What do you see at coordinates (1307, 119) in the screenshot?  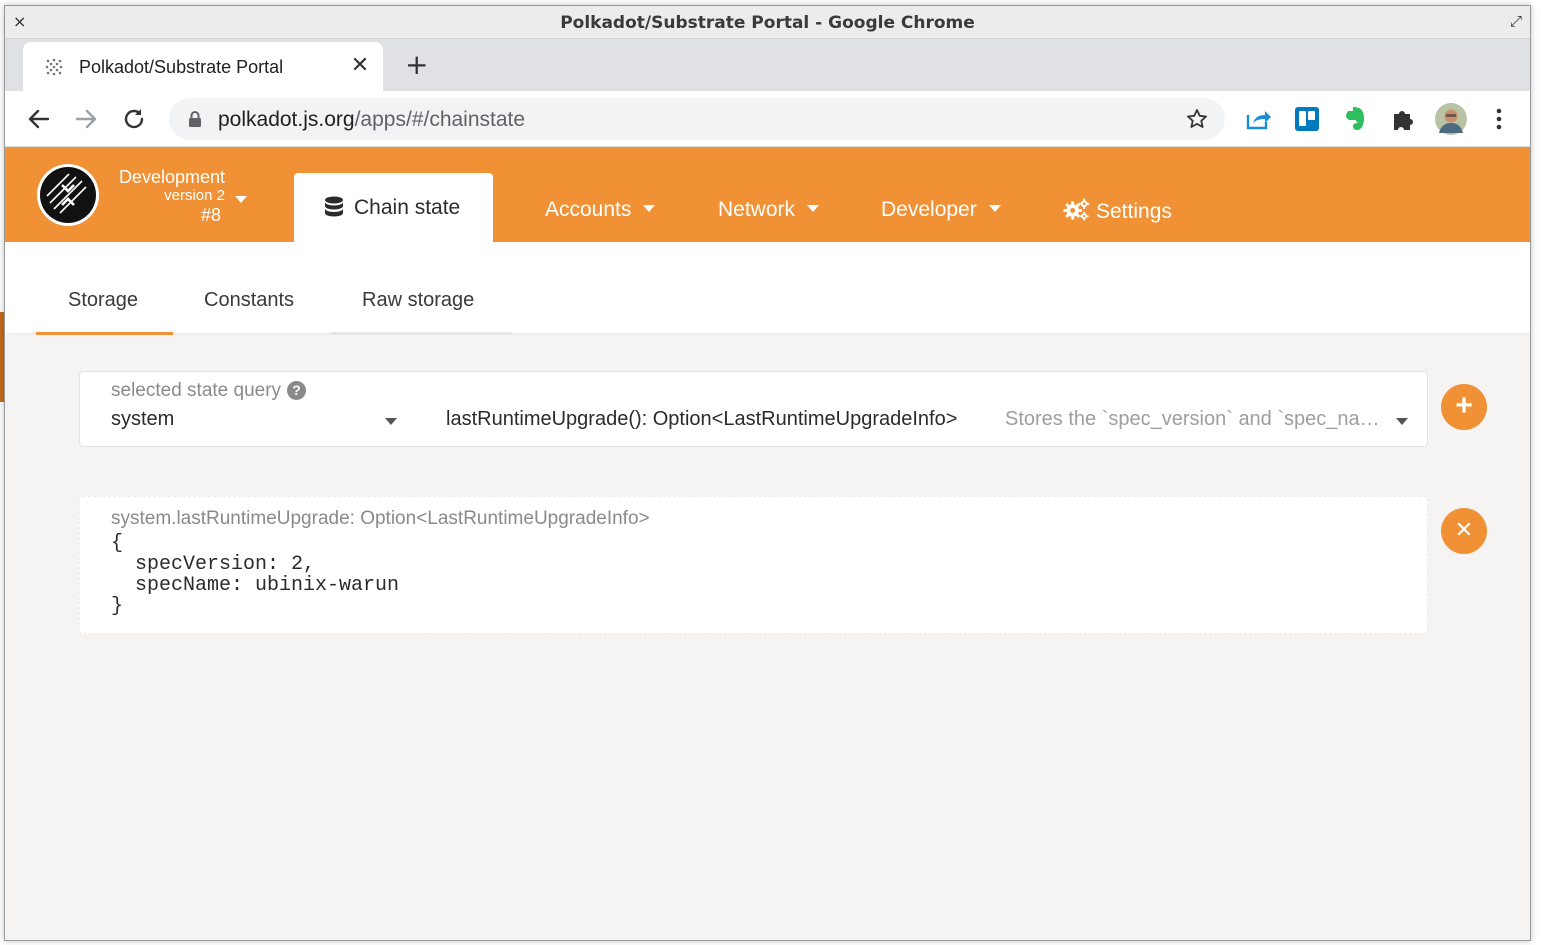 I see `trello-extension-icon` at bounding box center [1307, 119].